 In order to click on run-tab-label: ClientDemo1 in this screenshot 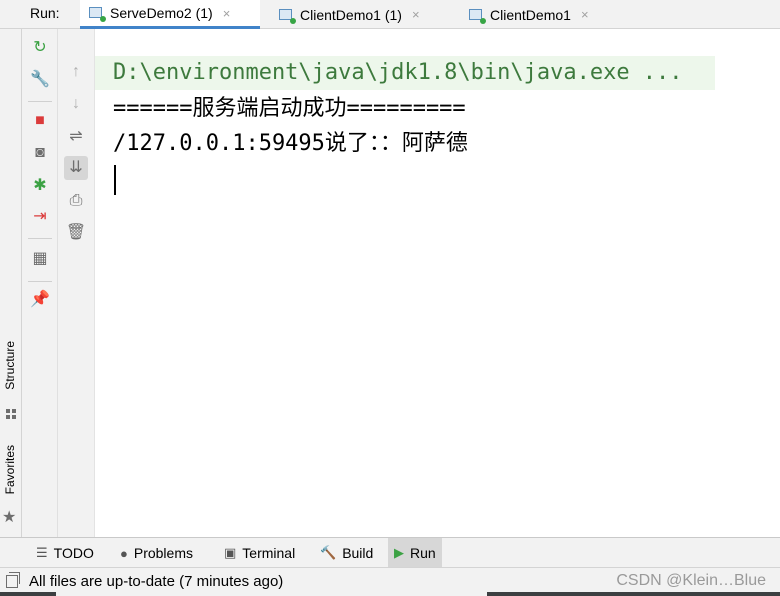, I will do `click(530, 14)`.